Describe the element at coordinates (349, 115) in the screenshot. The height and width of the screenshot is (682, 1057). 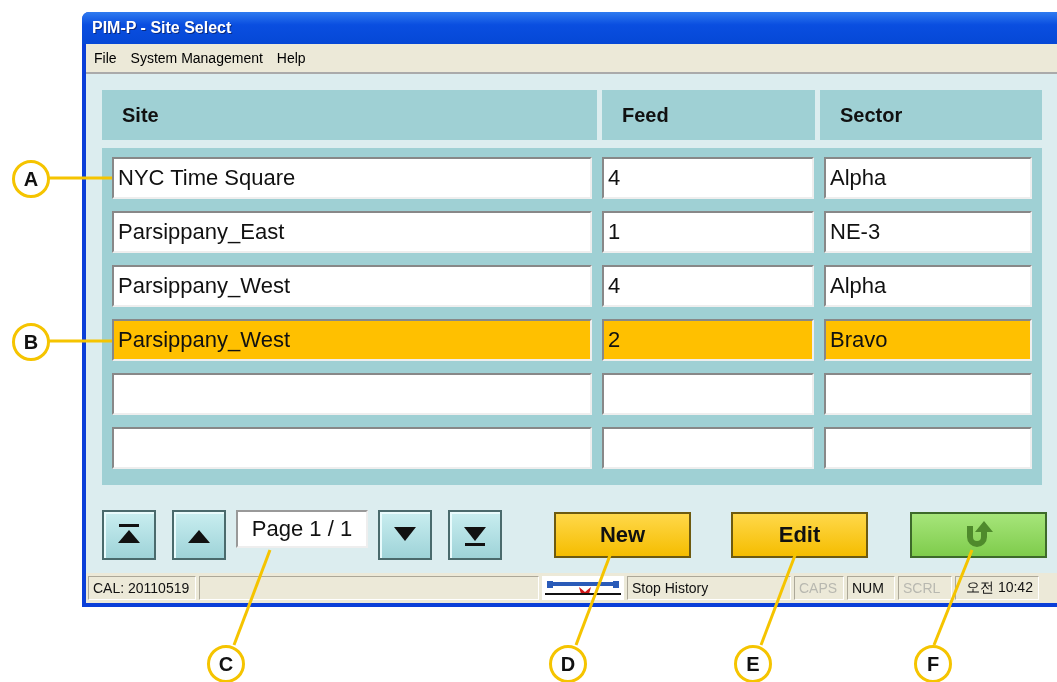
I see `column-header: Site` at that location.